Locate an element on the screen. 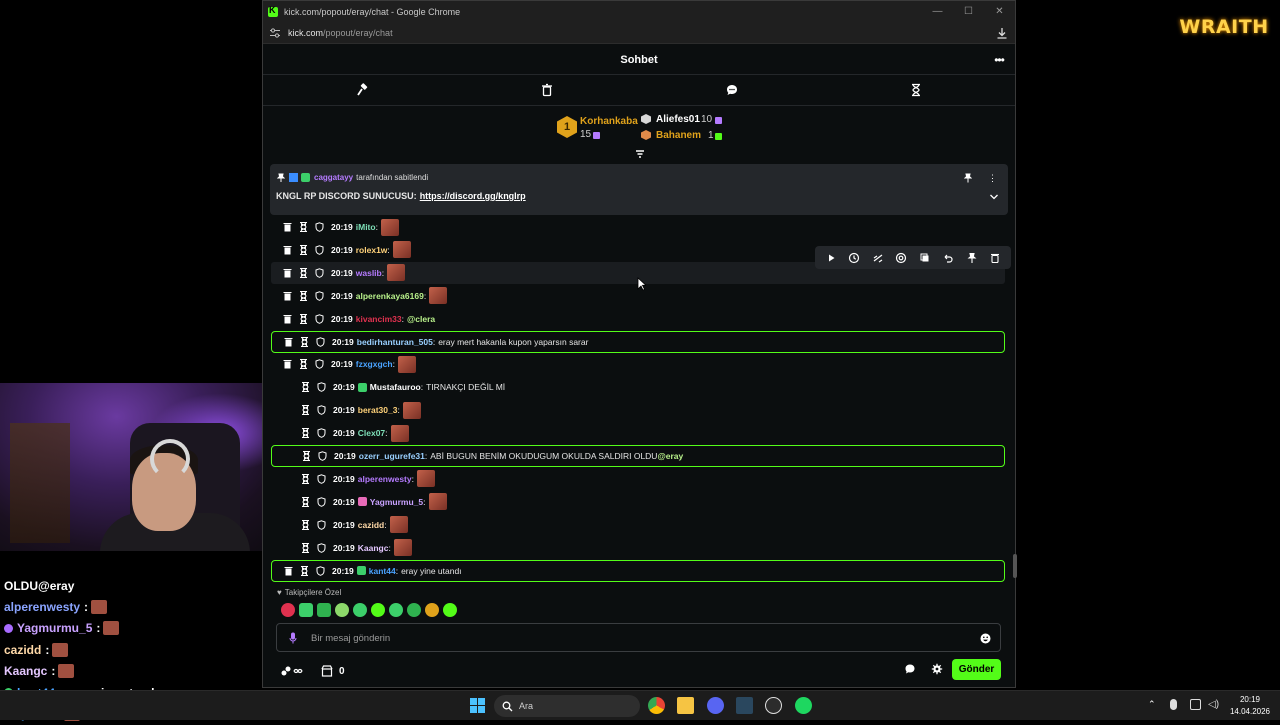  chrome-app-icon is located at coordinates (656, 705).